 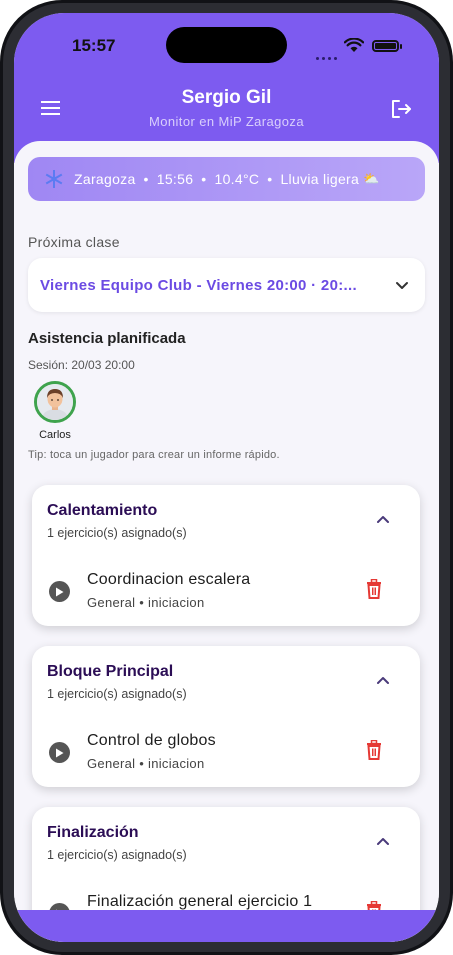 I want to click on status-time: 15:57, so click(x=94, y=45).